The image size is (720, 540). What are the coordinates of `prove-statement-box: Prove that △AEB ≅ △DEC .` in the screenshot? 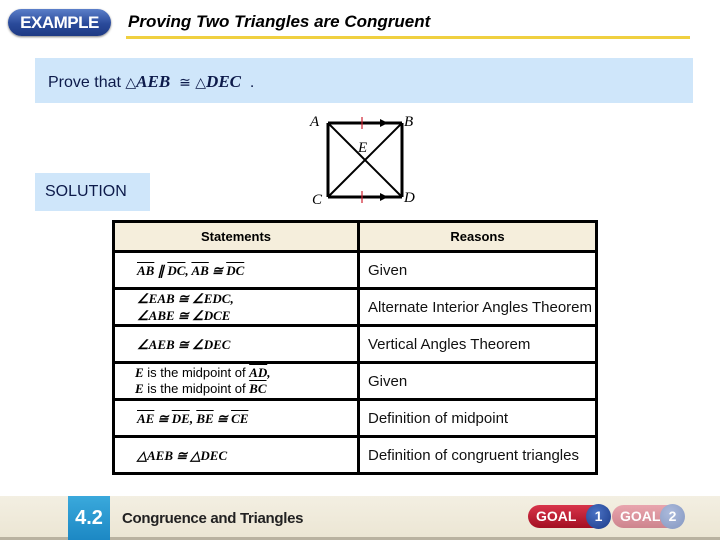 It's located at (364, 80).